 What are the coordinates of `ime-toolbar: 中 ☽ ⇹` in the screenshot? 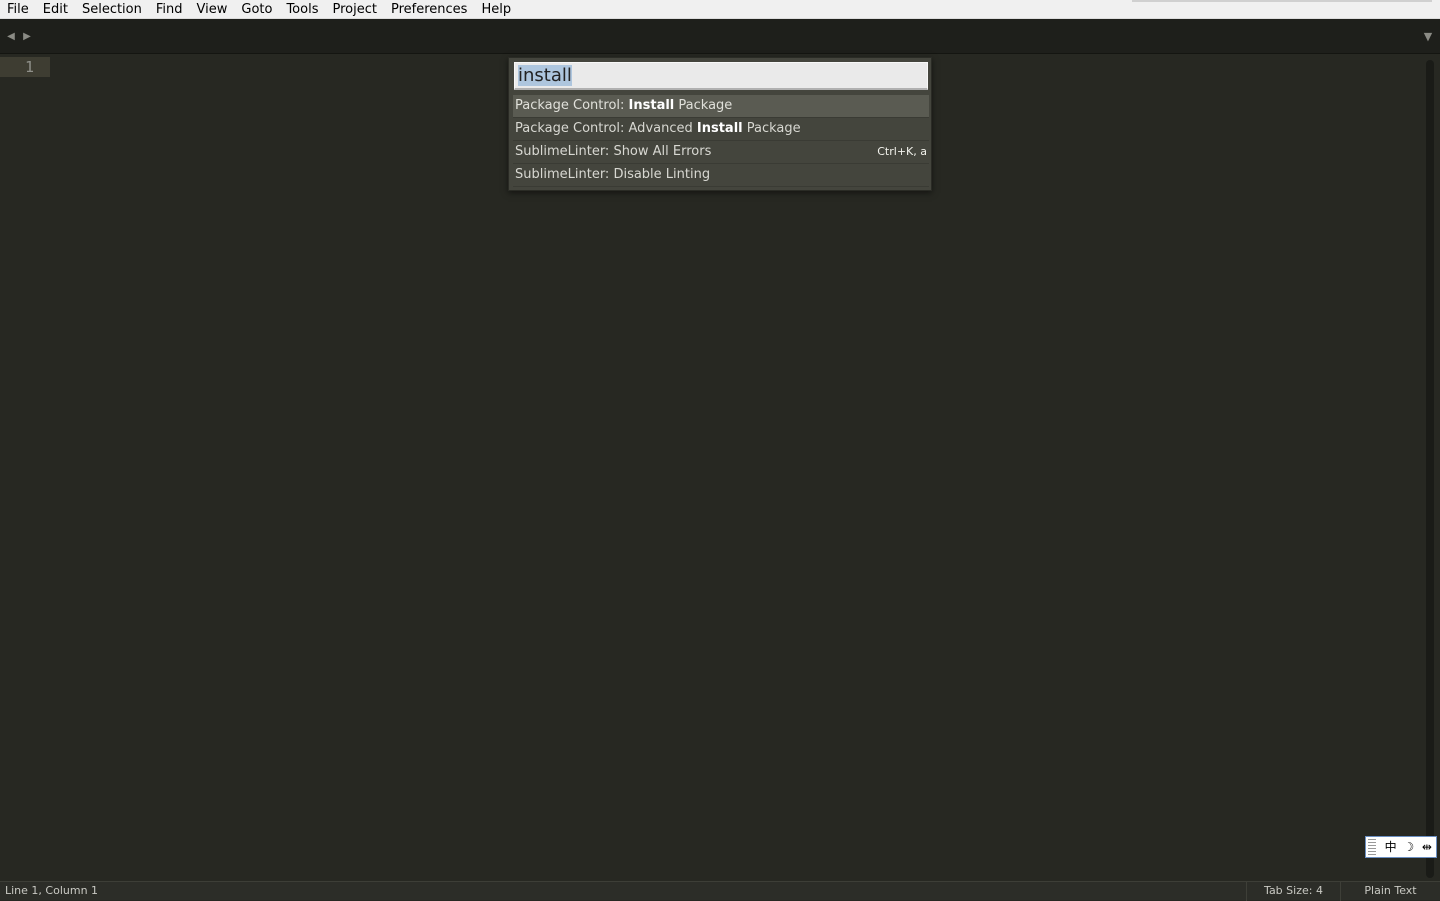 It's located at (1401, 847).